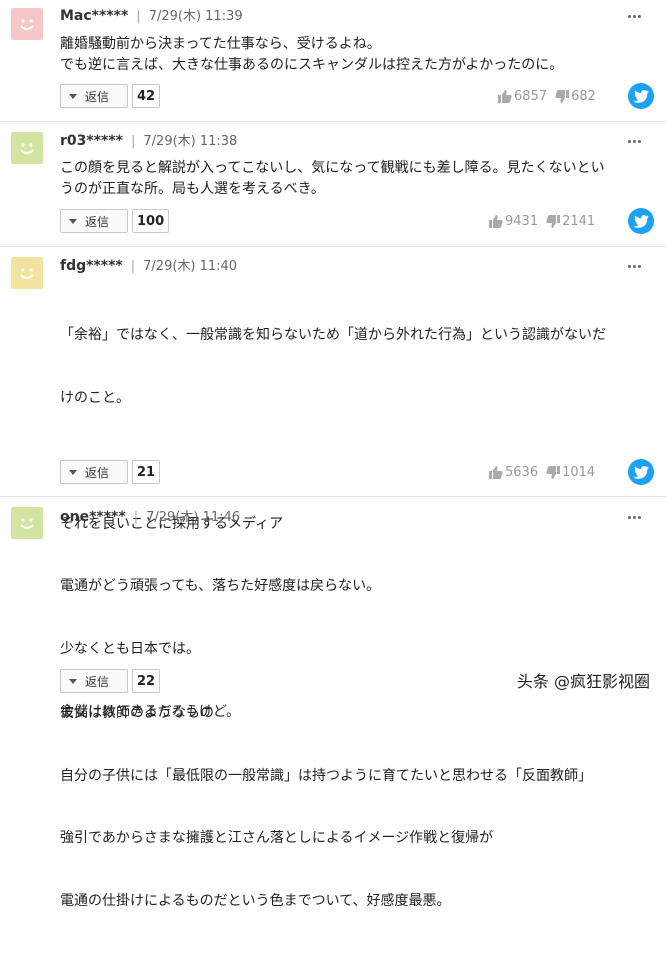  I want to click on like-button: 5636, so click(513, 472).